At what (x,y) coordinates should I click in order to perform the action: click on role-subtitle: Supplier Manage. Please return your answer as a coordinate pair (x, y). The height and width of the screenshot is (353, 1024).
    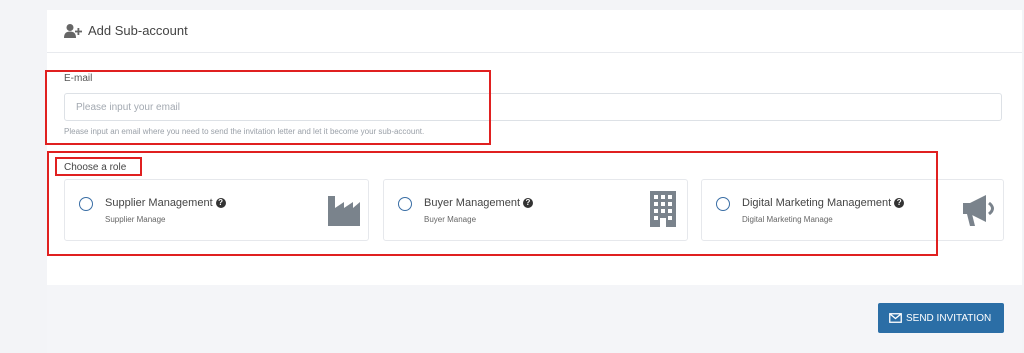
    Looking at the image, I should click on (135, 219).